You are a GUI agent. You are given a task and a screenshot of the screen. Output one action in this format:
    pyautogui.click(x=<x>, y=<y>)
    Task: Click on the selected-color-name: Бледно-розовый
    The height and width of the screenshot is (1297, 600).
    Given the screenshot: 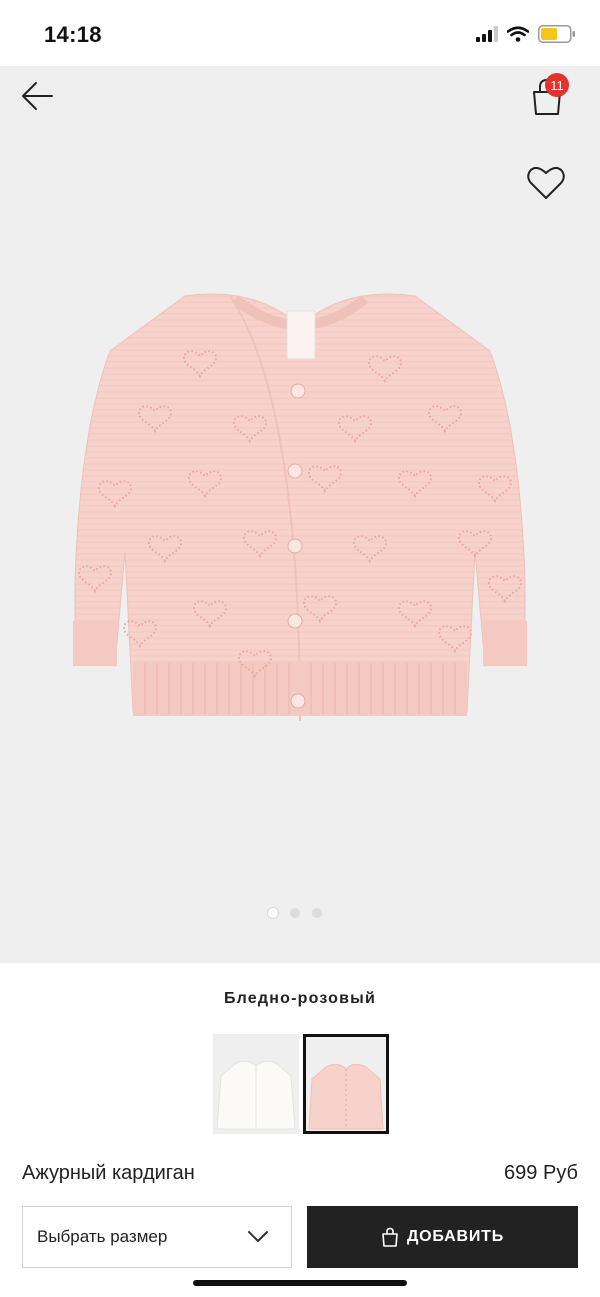 What is the action you would take?
    pyautogui.click(x=300, y=998)
    